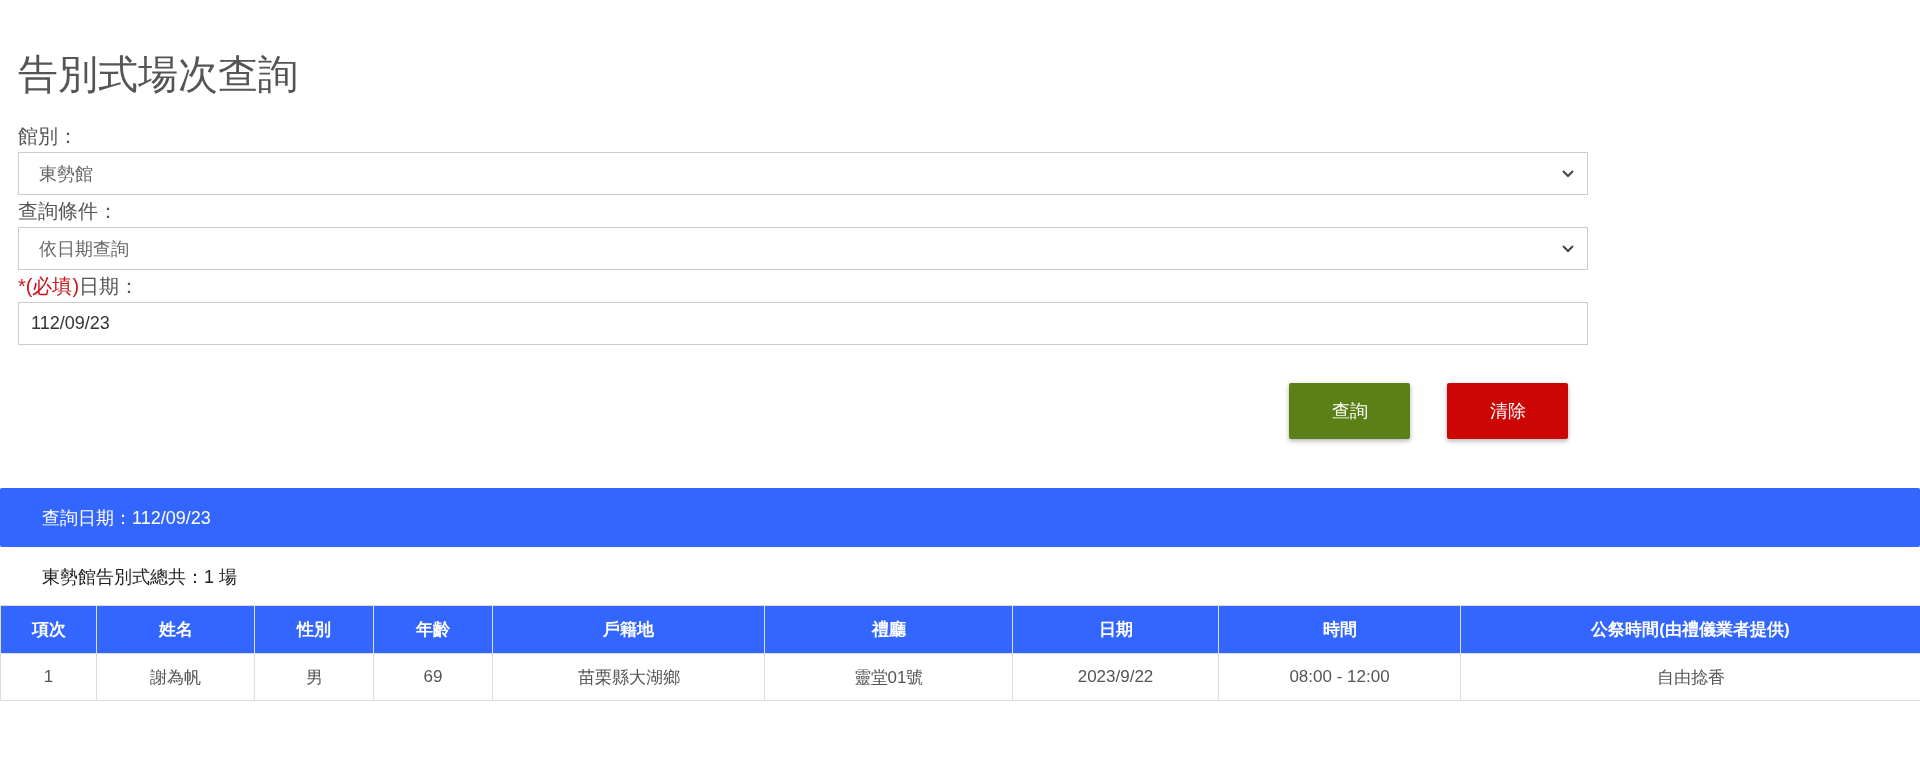 This screenshot has width=1920, height=774. Describe the element at coordinates (803, 323) in the screenshot. I see `date-input-field: 112/09/23` at that location.